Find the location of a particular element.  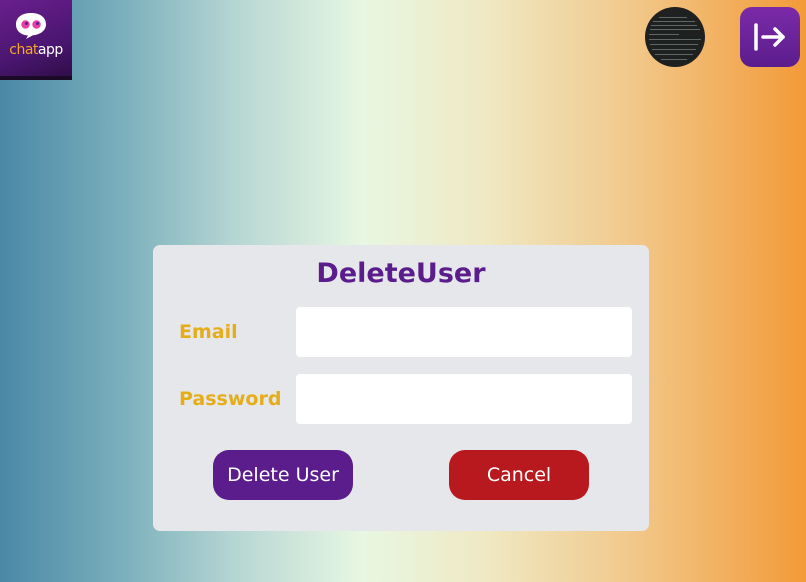

logo-footer-strip is located at coordinates (36, 78).